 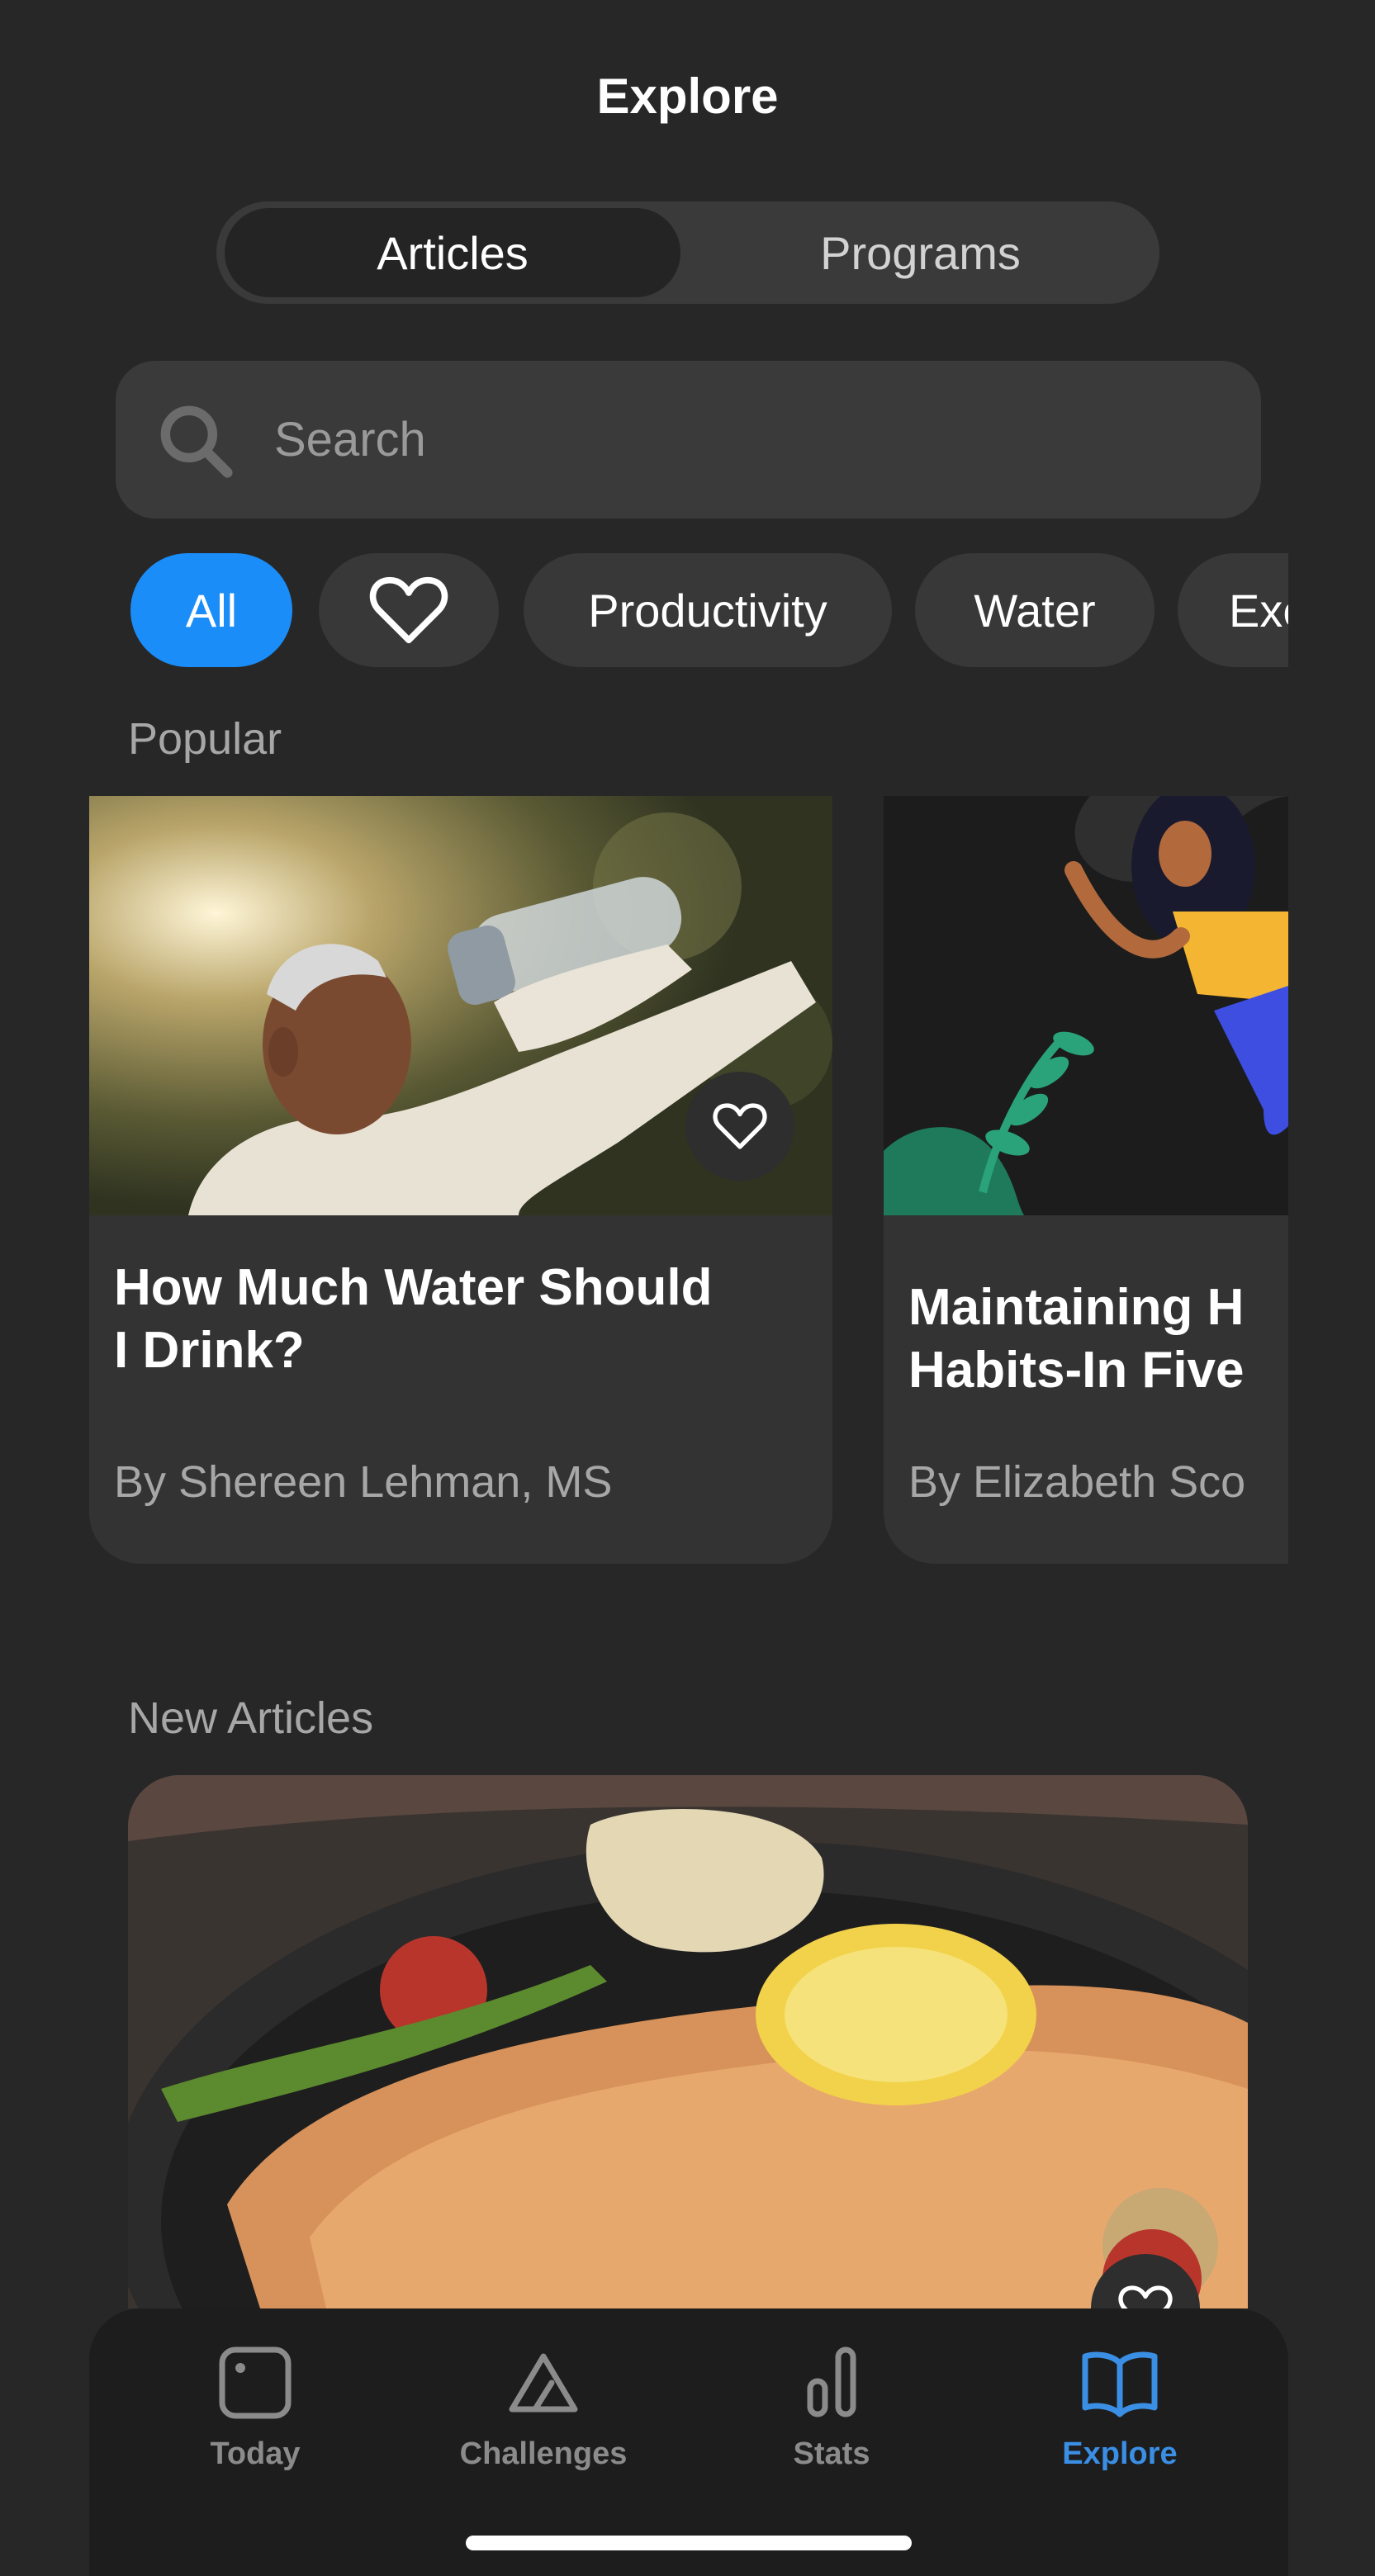 I want to click on article-title: Maintaining H Habits-In Five, so click(x=1076, y=1339).